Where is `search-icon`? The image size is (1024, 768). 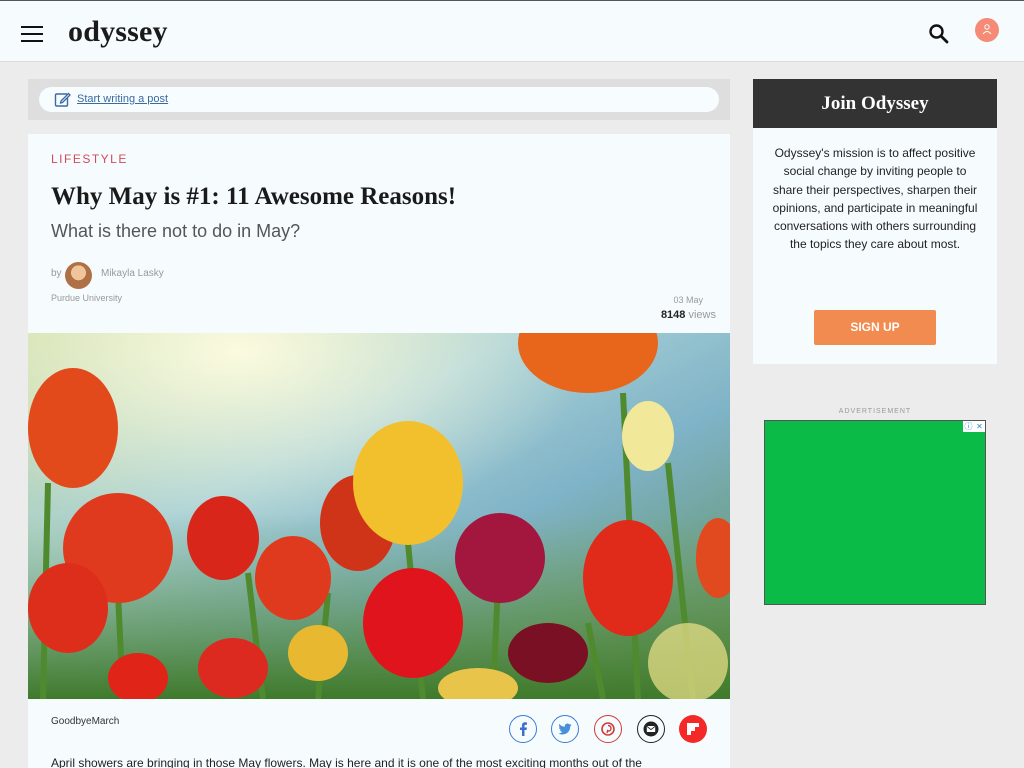 search-icon is located at coordinates (939, 34).